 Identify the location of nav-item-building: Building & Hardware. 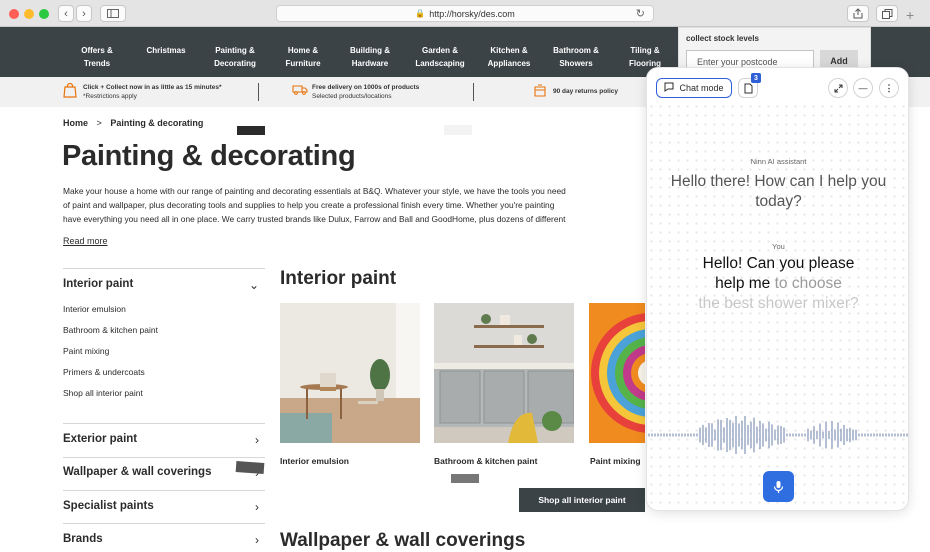
(370, 57).